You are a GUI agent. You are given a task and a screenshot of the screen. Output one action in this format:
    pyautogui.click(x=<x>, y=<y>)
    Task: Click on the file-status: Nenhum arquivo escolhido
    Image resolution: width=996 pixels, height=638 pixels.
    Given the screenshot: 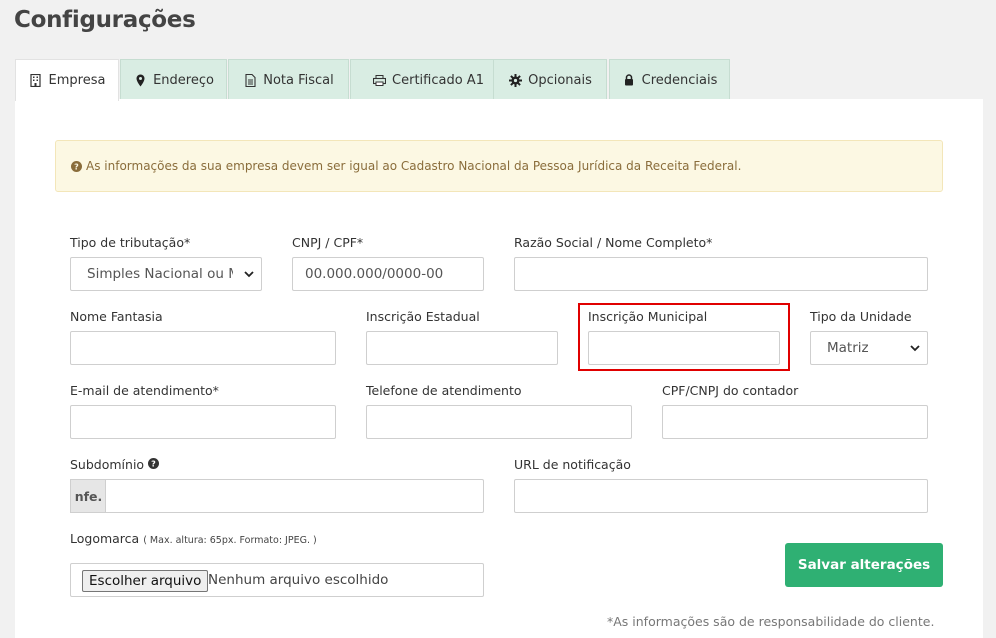 What is the action you would take?
    pyautogui.click(x=298, y=580)
    